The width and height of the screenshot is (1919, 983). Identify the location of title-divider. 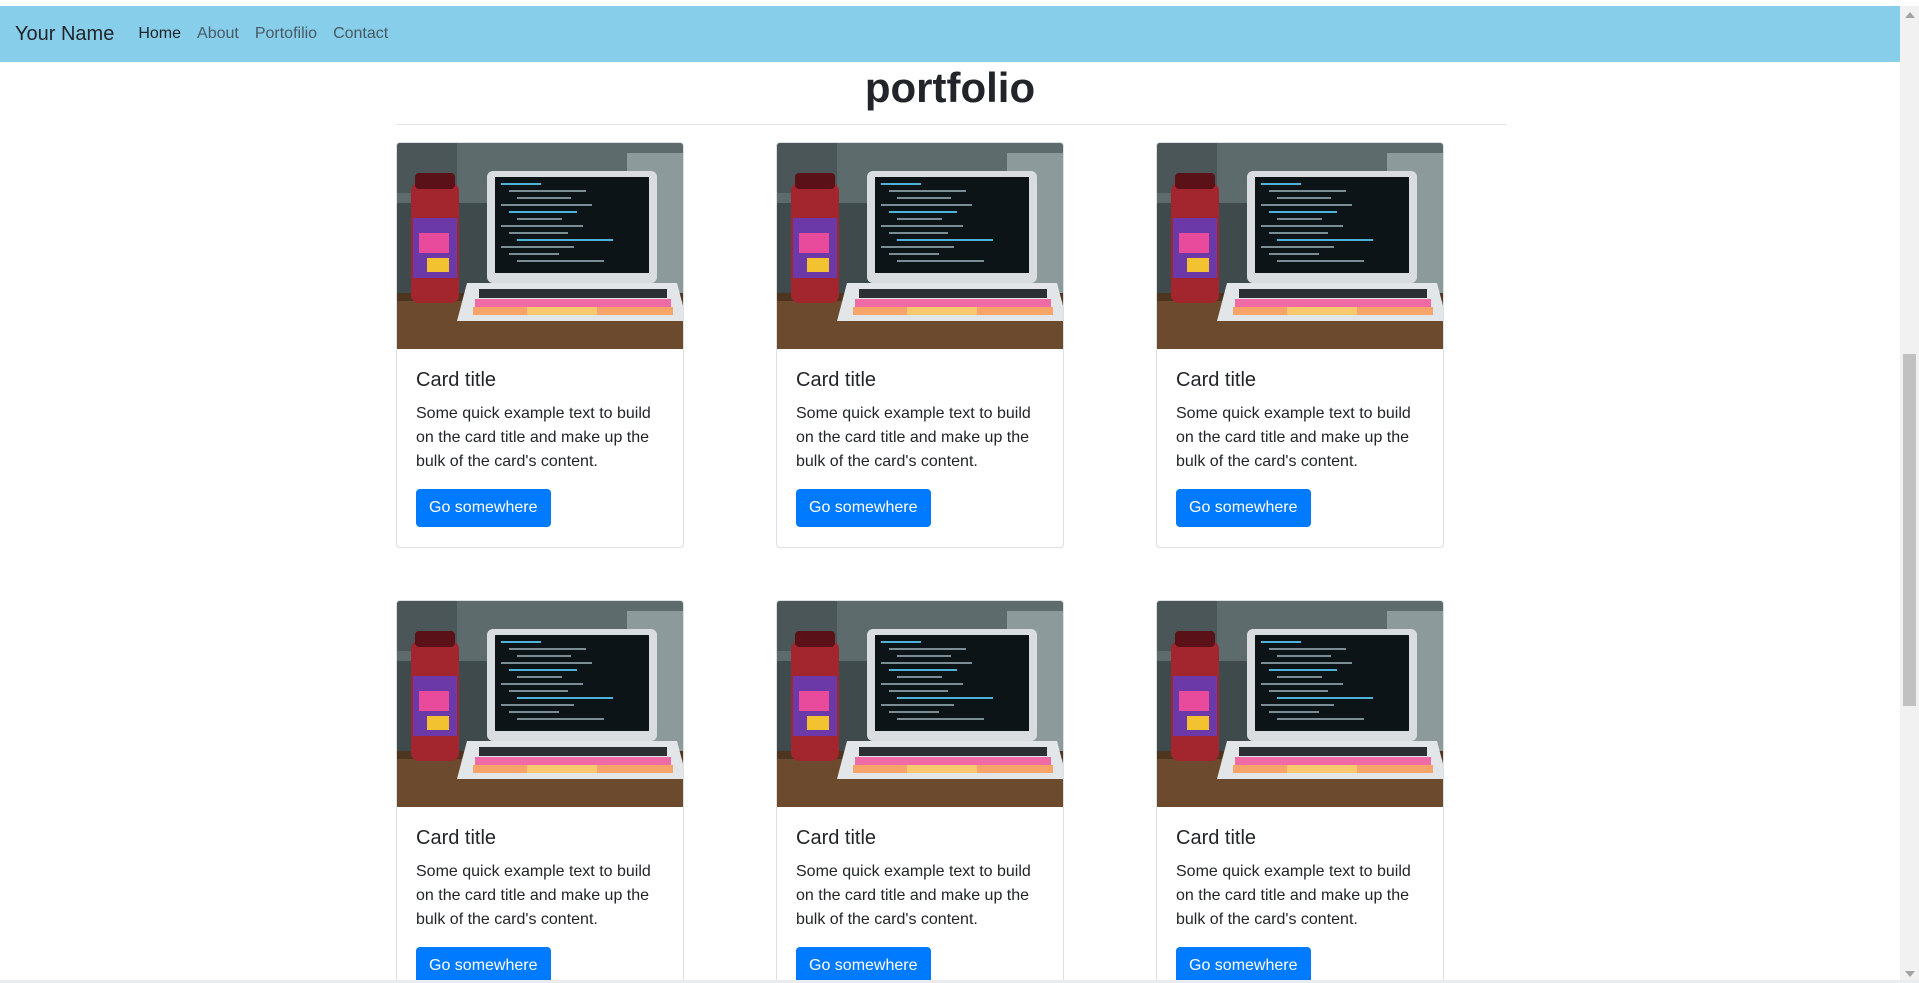
(951, 124).